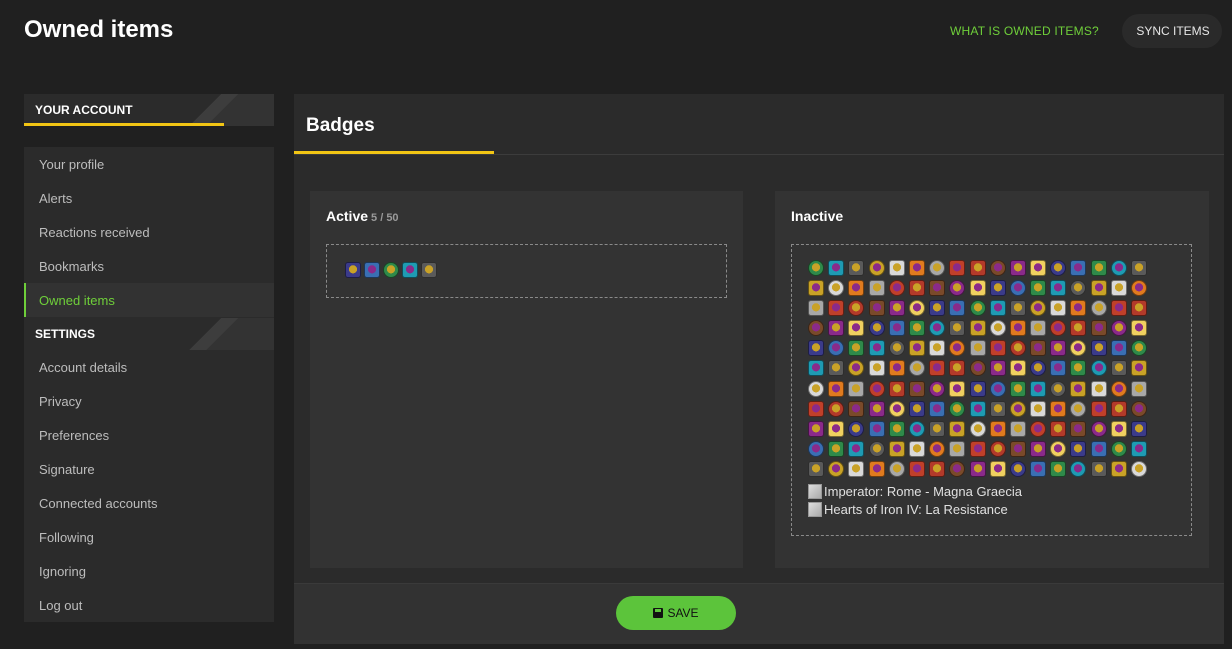 This screenshot has height=649, width=1232. I want to click on sidebar-item-following: Following, so click(149, 537).